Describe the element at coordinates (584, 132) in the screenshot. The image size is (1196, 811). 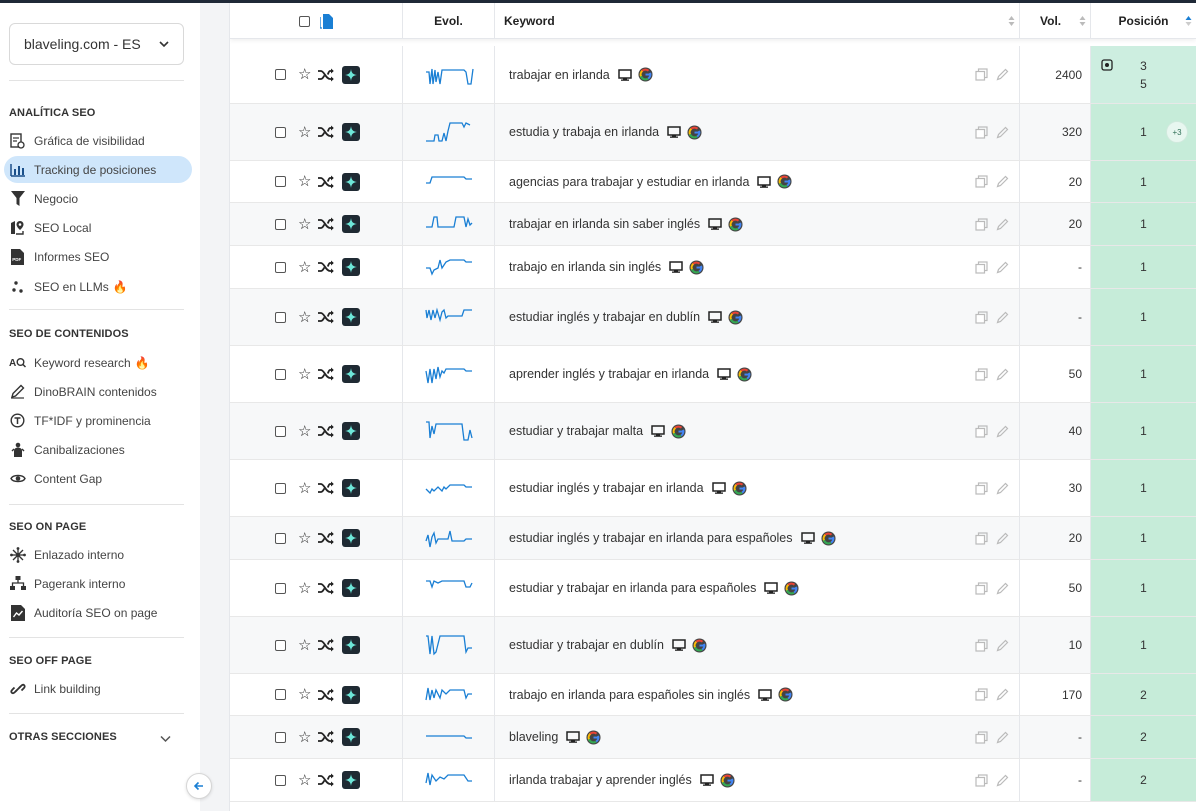
I see `keyword-text: estudia y trabaja en irlanda` at that location.